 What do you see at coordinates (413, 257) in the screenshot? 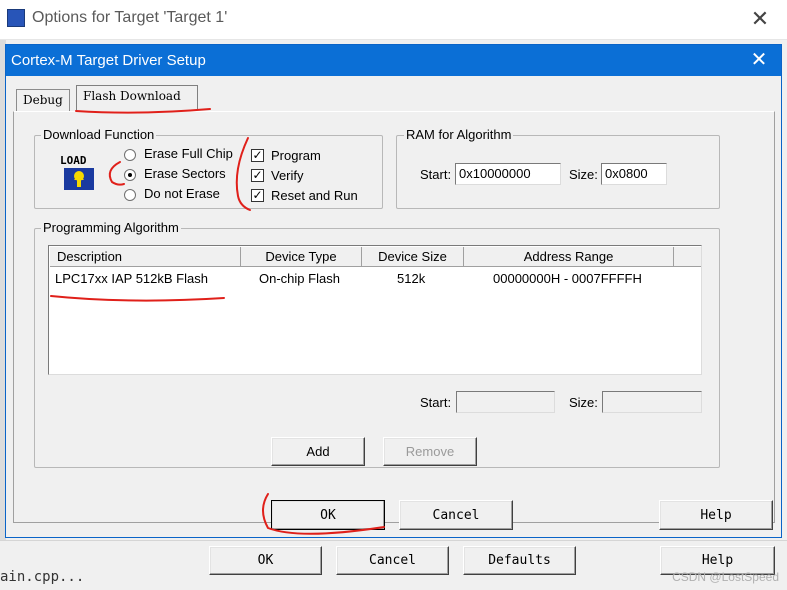
I see `column-header-device-size: Device Size` at bounding box center [413, 257].